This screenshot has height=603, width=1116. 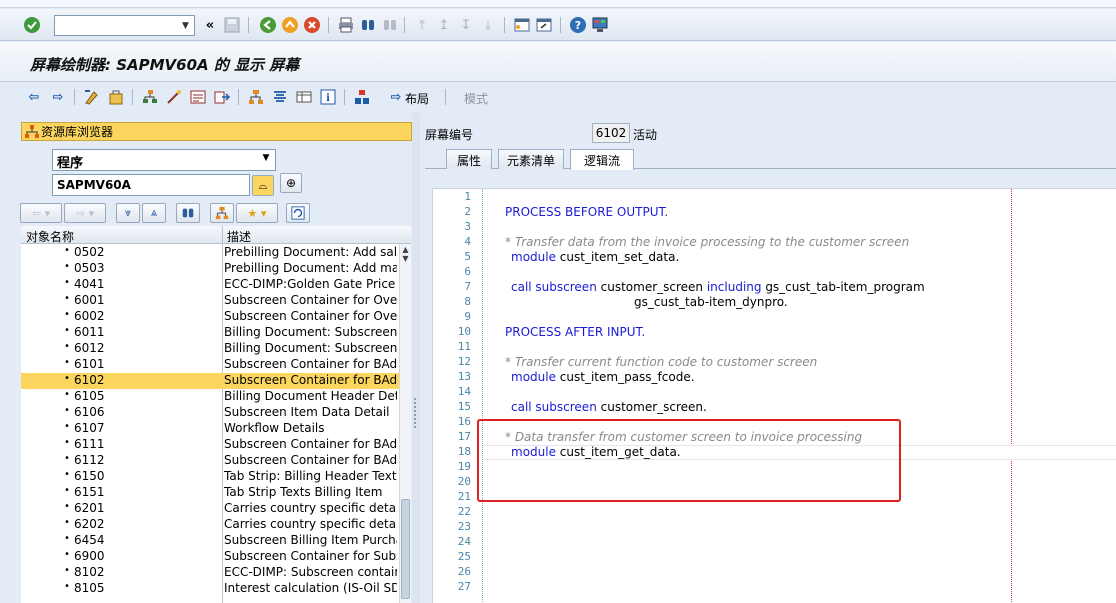 I want to click on info-icon: i, so click(x=328, y=97).